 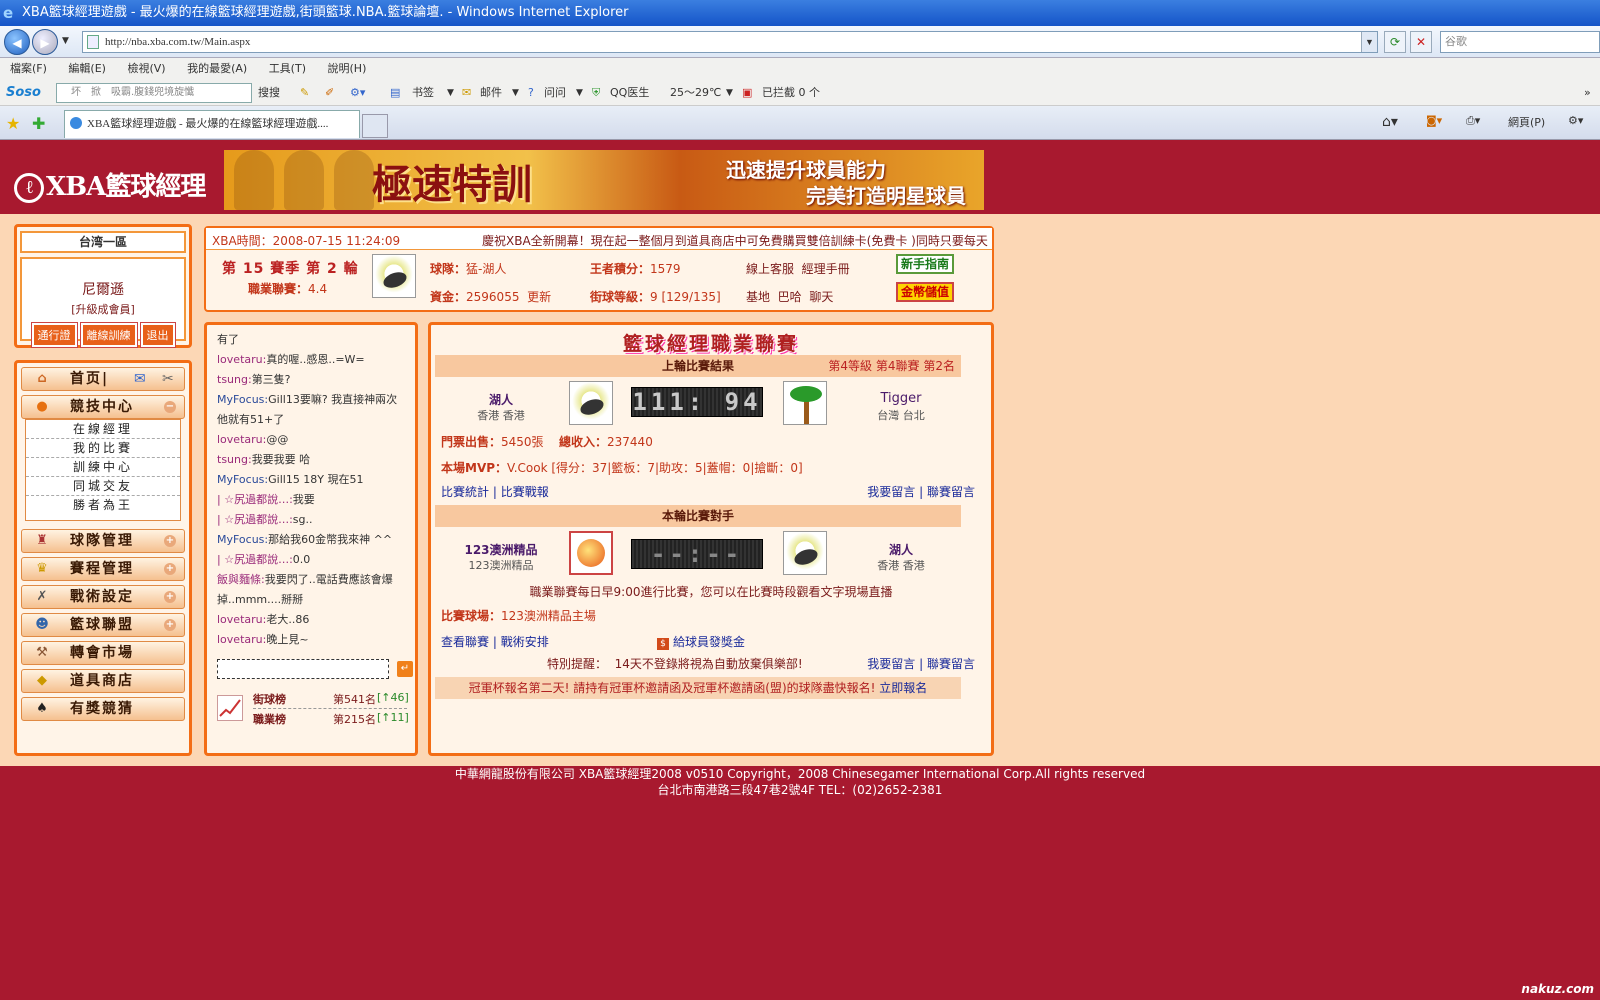 What do you see at coordinates (154, 93) in the screenshot?
I see `soso-search-input: 坏 掀 吸霸.腹錢兜境旋懺` at bounding box center [154, 93].